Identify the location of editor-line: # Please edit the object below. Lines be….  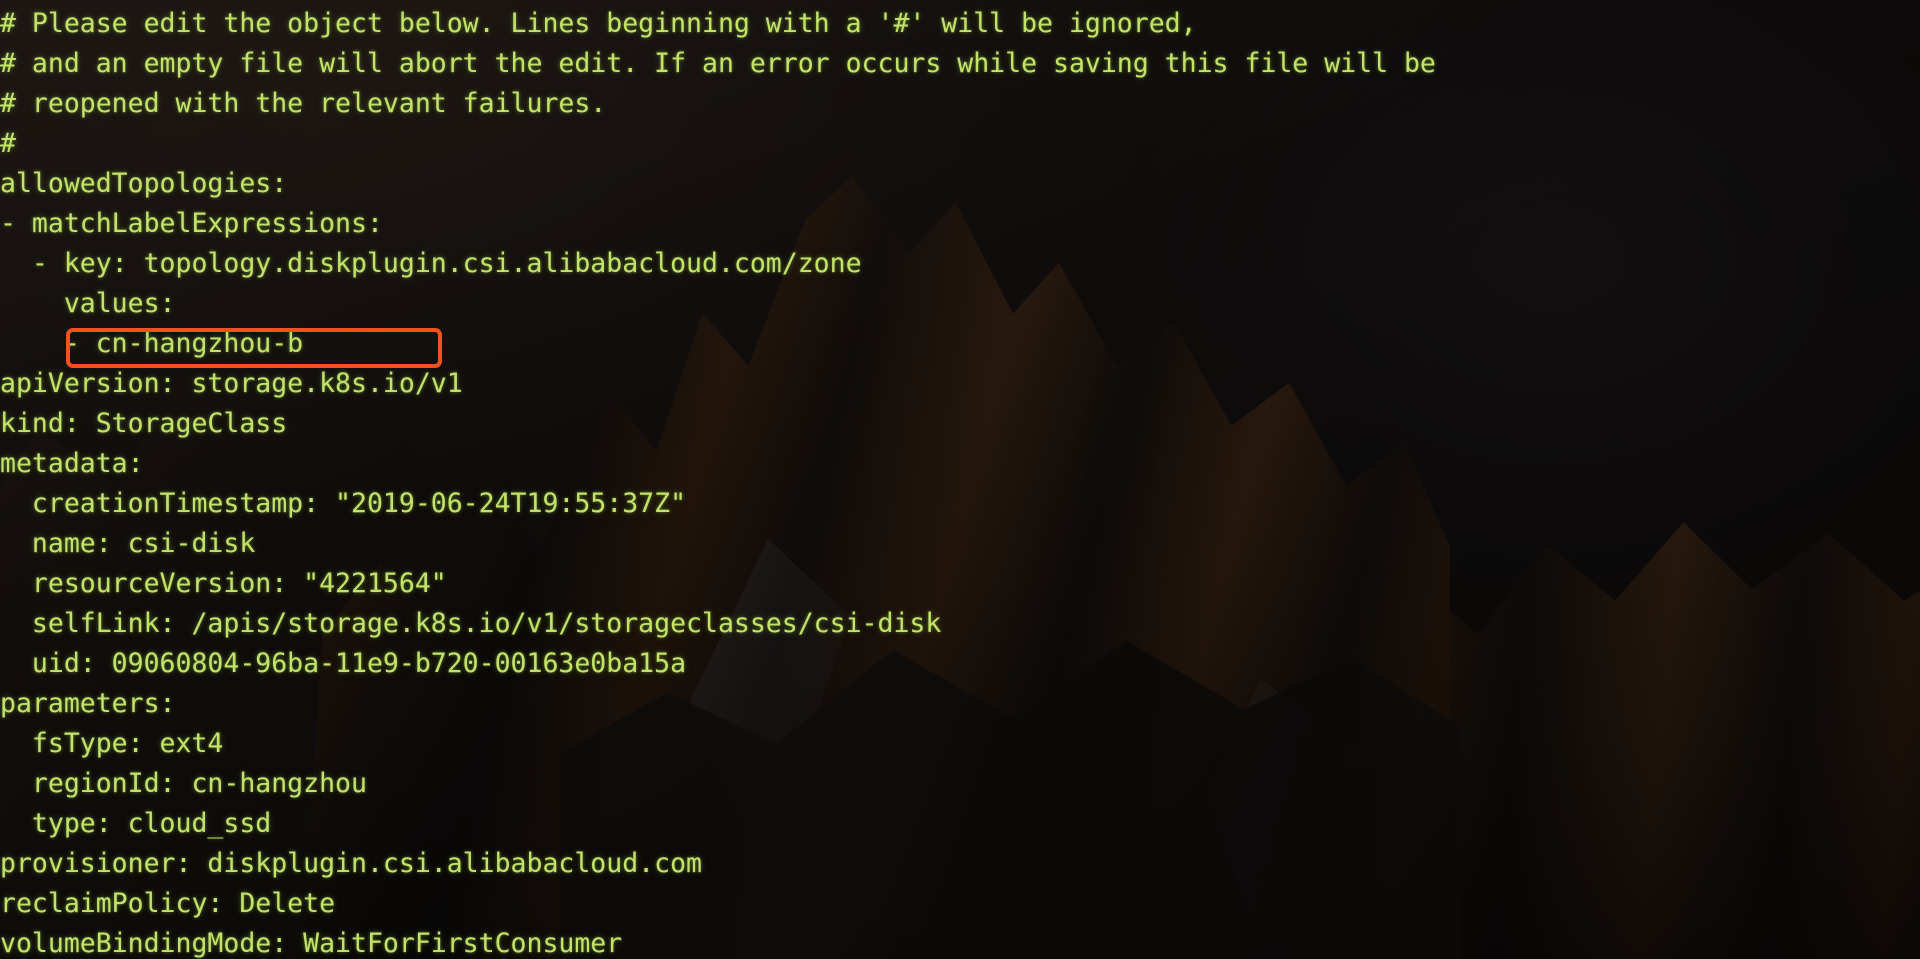
(598, 23).